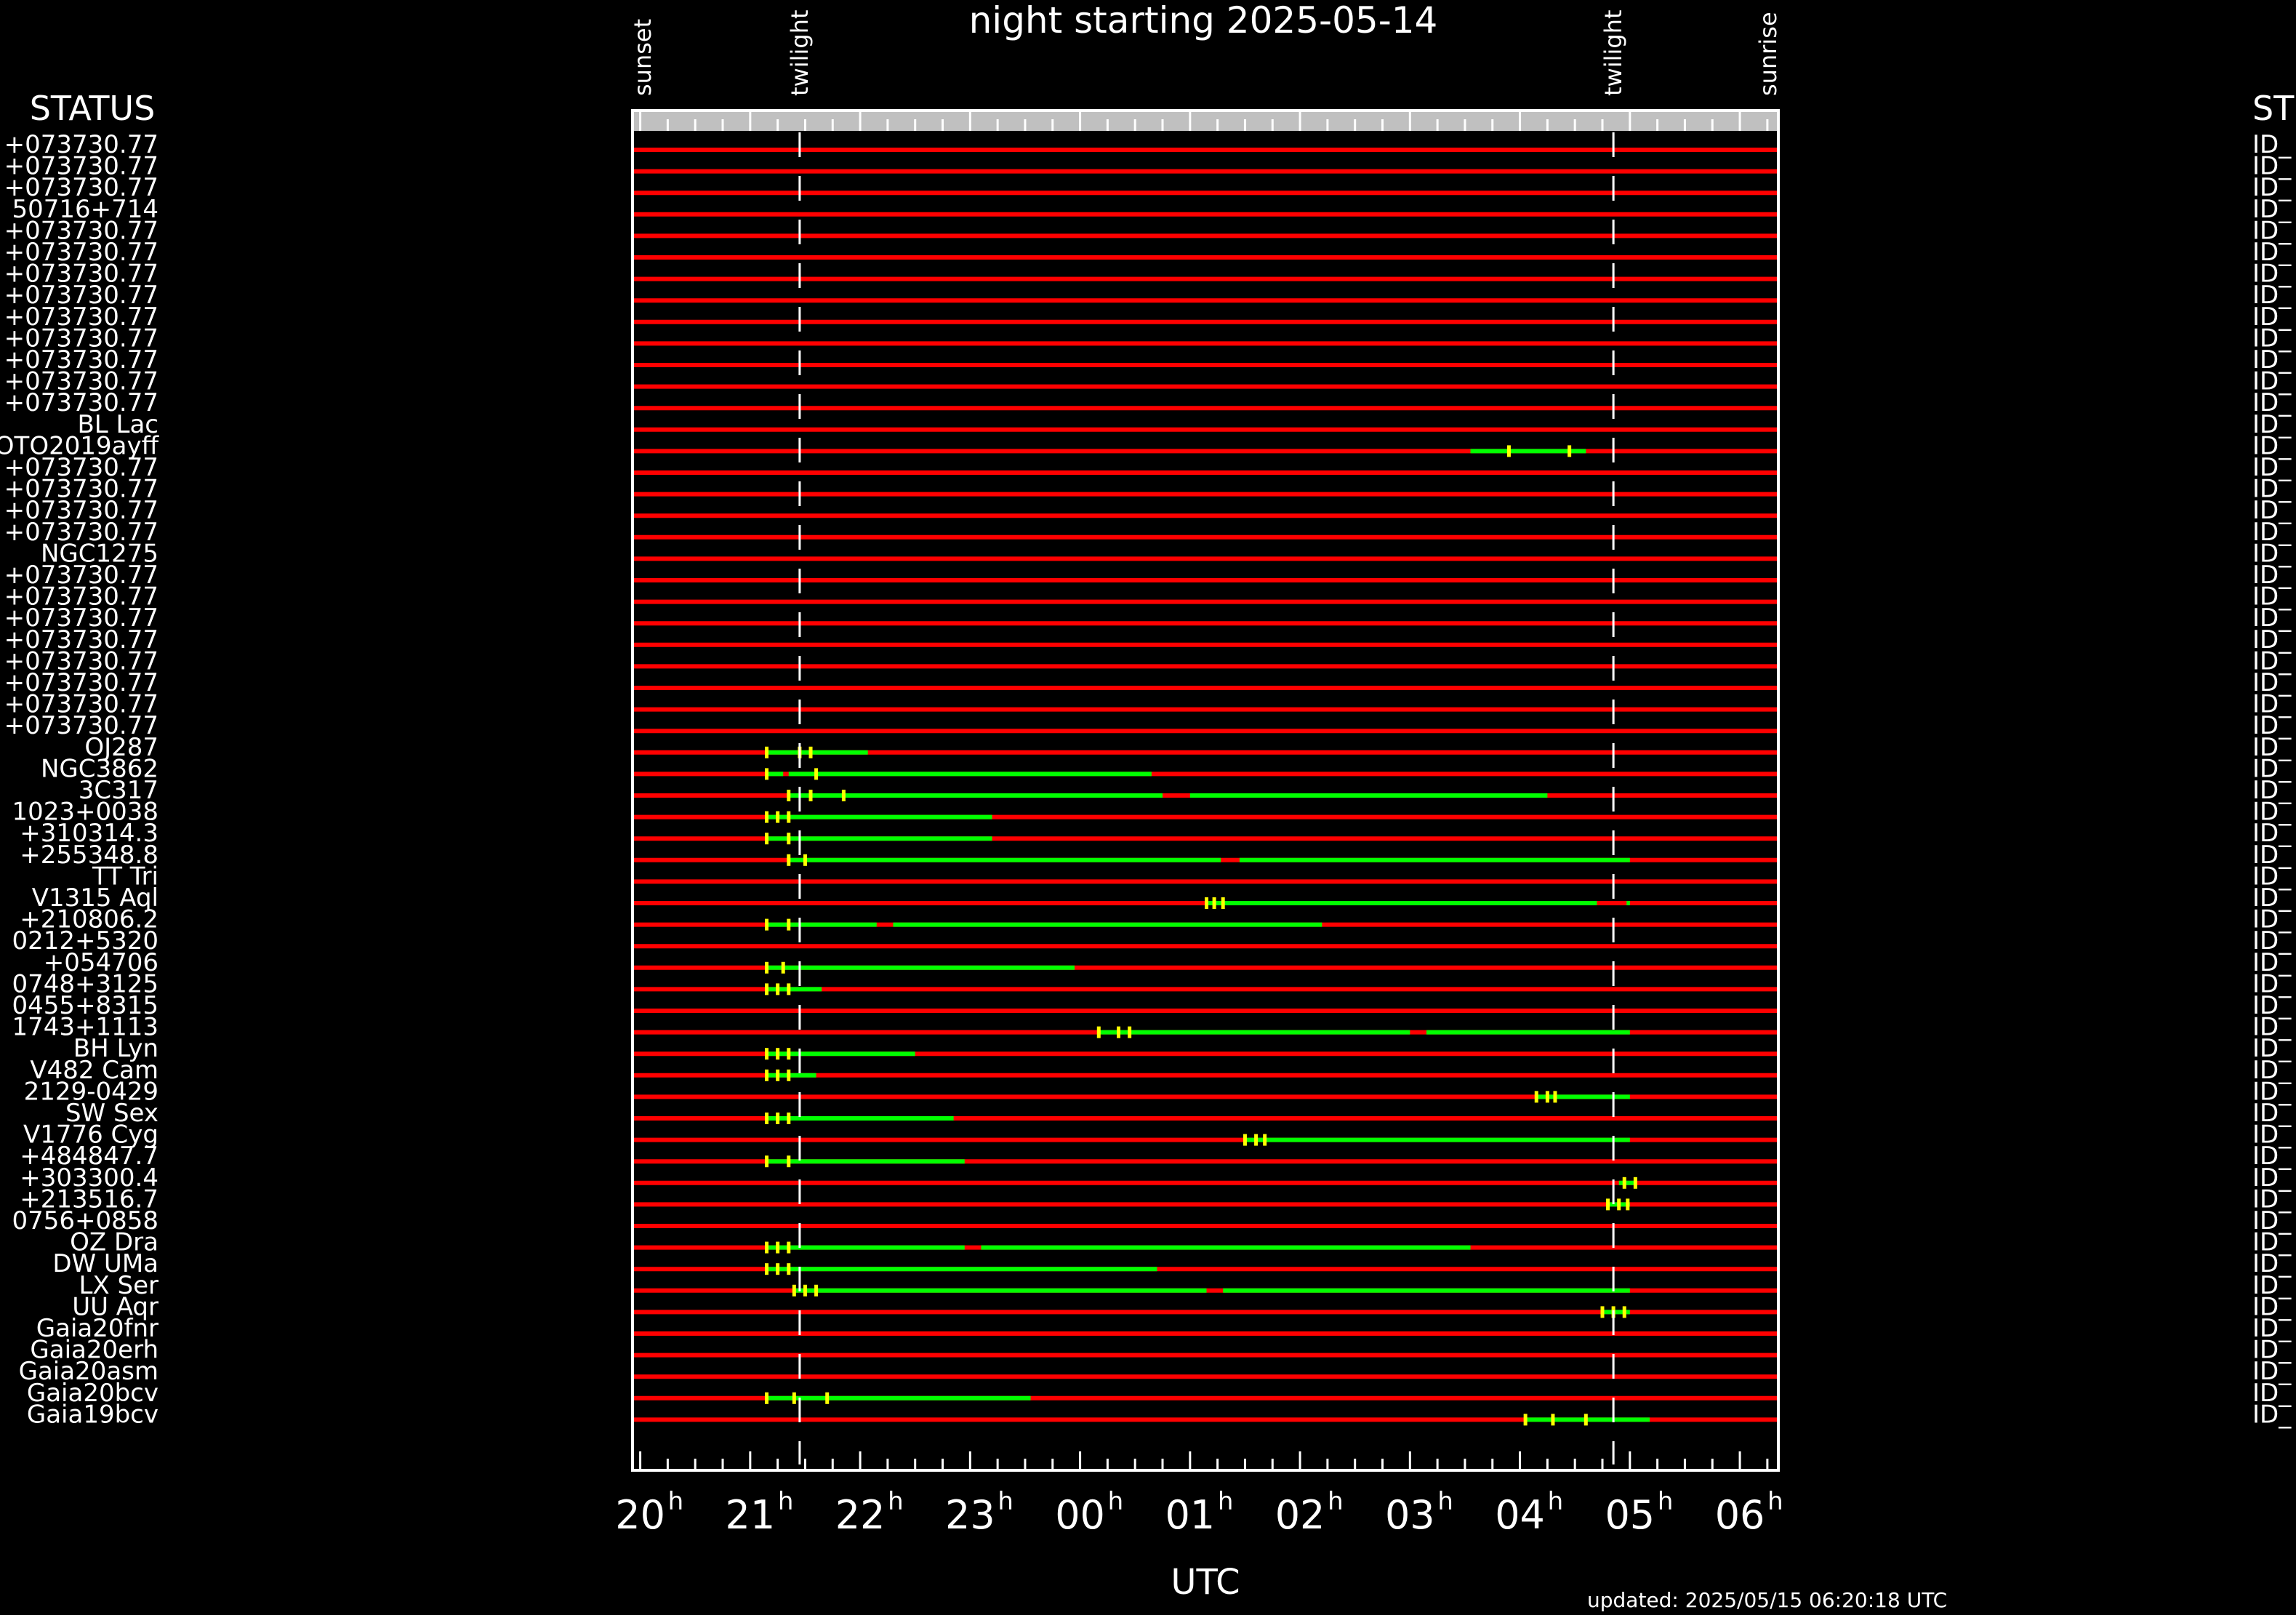 This screenshot has width=2296, height=1615. I want to click on x-tick-label: 20, so click(640, 1515).